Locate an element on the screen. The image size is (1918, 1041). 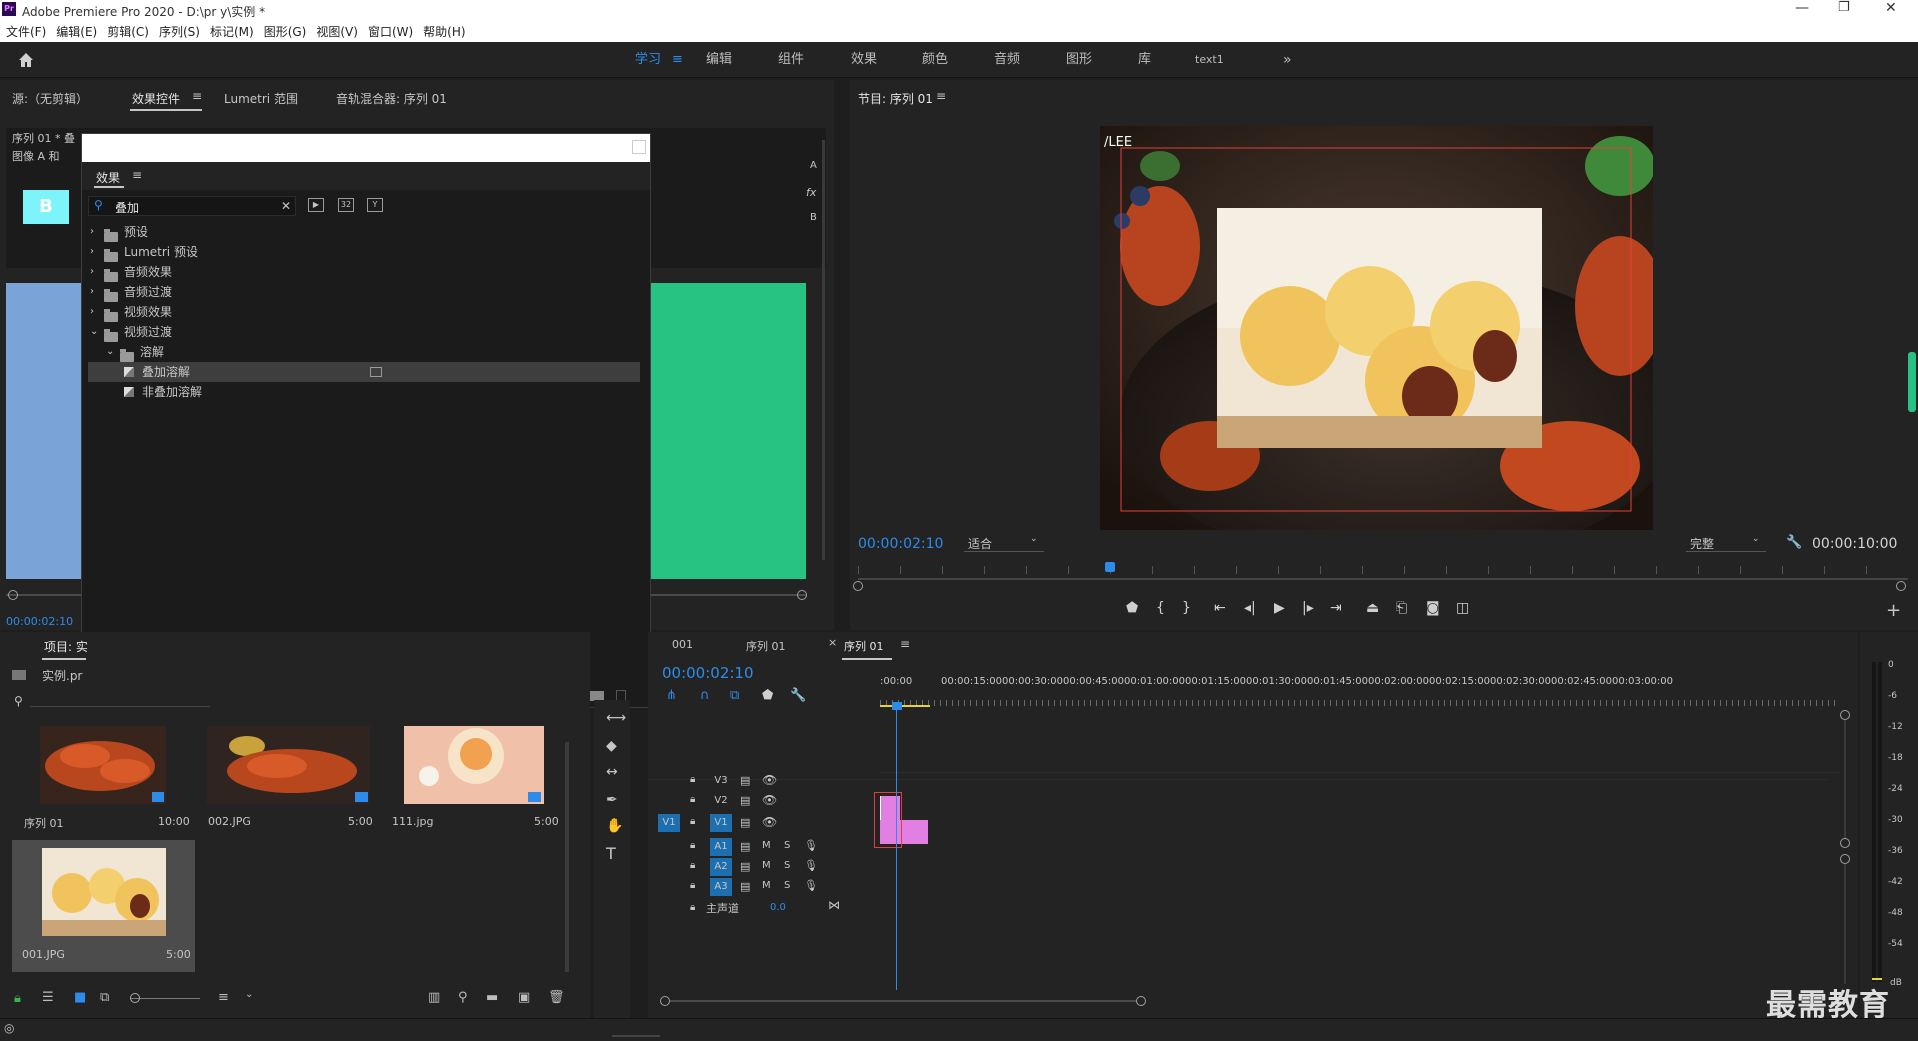
tab-source: 源:（无剪辑） is located at coordinates (50, 98).